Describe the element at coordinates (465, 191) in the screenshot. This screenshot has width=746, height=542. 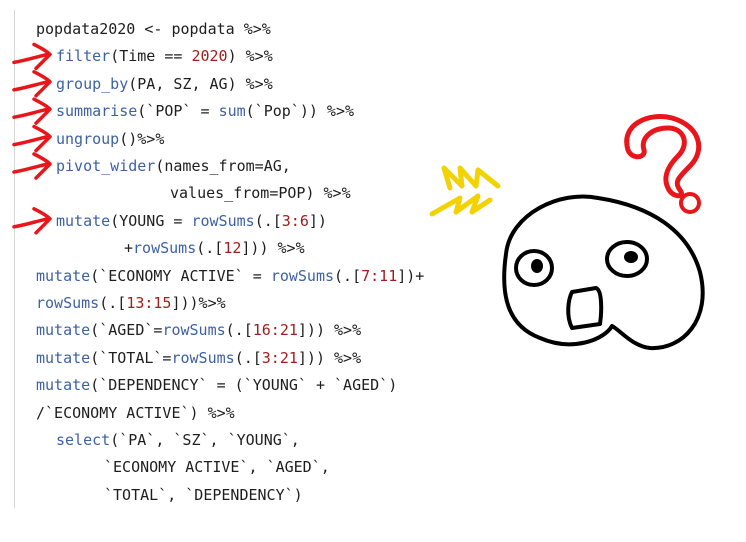
I see `shock-zigzag-icon` at that location.